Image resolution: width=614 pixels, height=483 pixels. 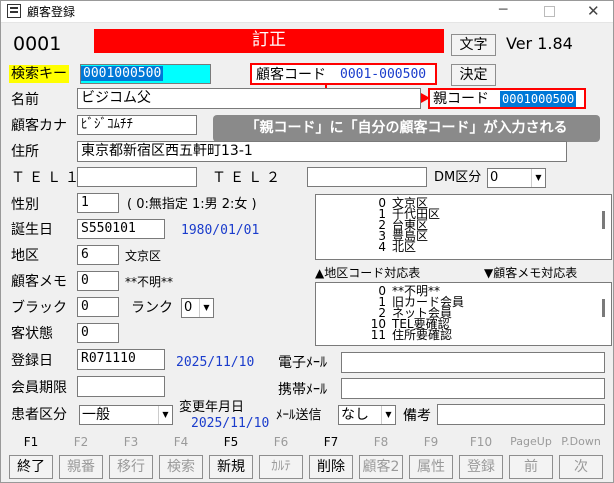 What do you see at coordinates (81, 442) in the screenshot?
I see `fkey-f2: F2` at bounding box center [81, 442].